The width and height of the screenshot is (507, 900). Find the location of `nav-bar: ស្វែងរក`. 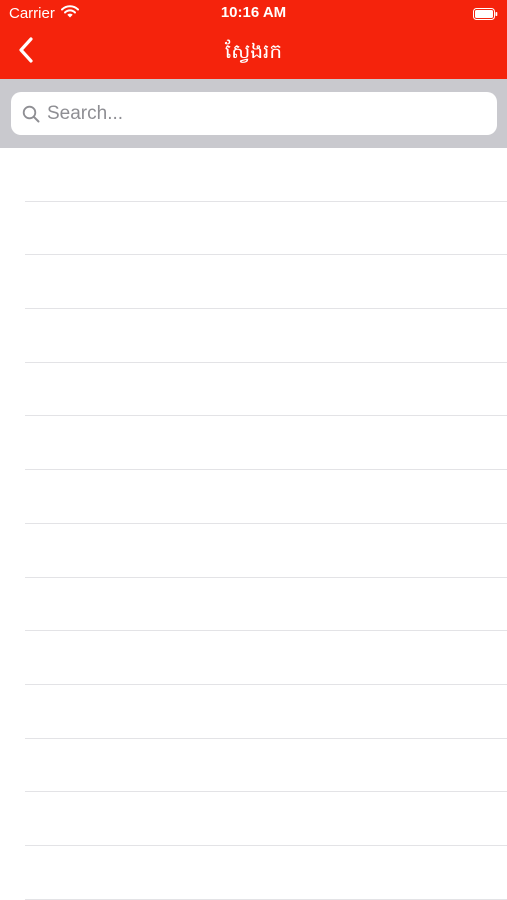

nav-bar: ស្វែងរក is located at coordinates (253, 52).